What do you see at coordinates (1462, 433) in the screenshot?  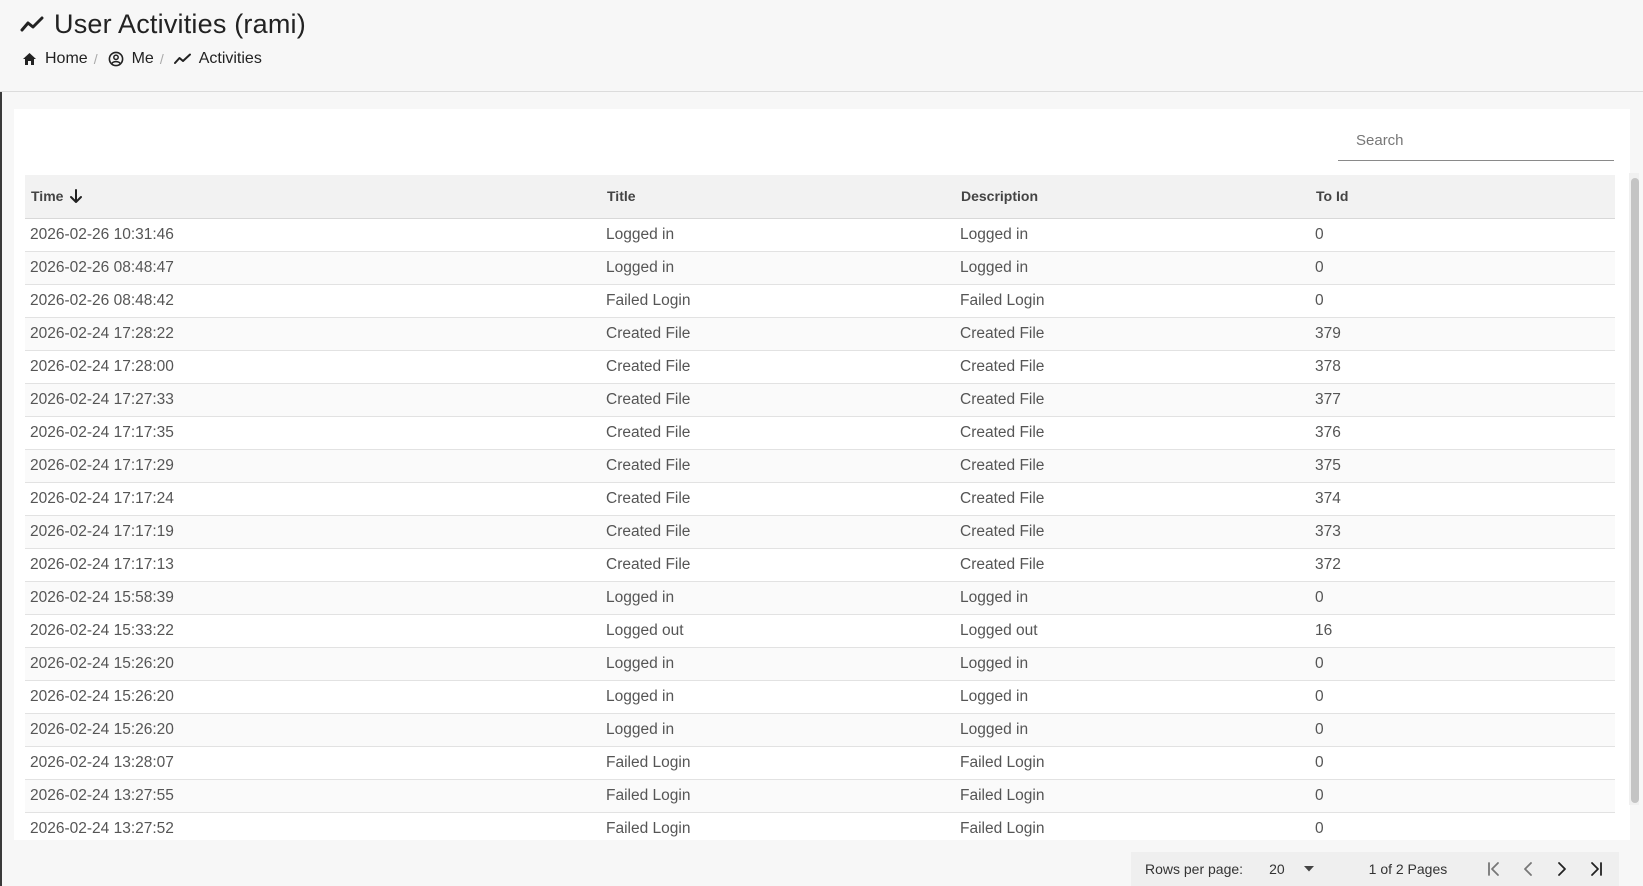 I see `cell-to-id: 376` at bounding box center [1462, 433].